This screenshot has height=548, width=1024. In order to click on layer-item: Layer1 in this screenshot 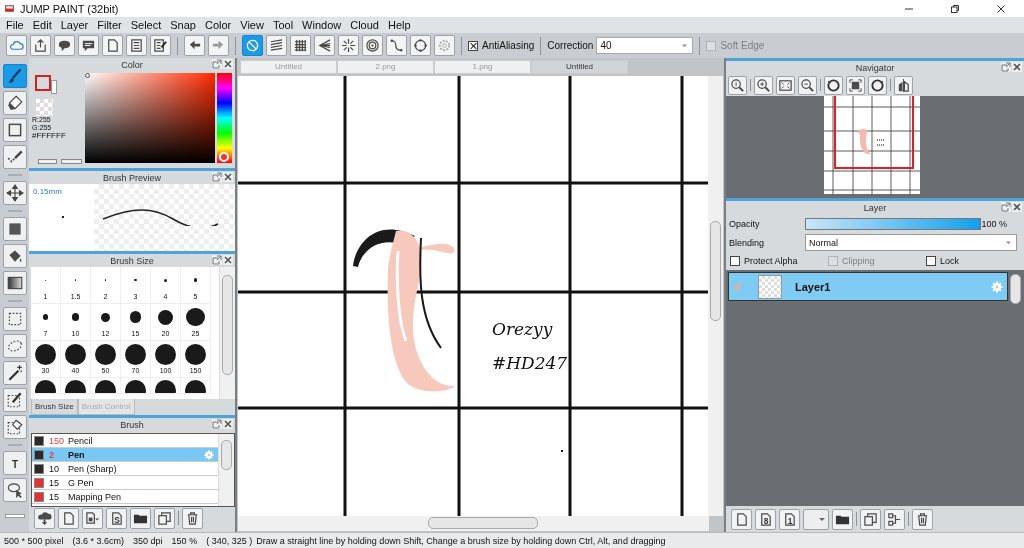, I will do `click(868, 286)`.